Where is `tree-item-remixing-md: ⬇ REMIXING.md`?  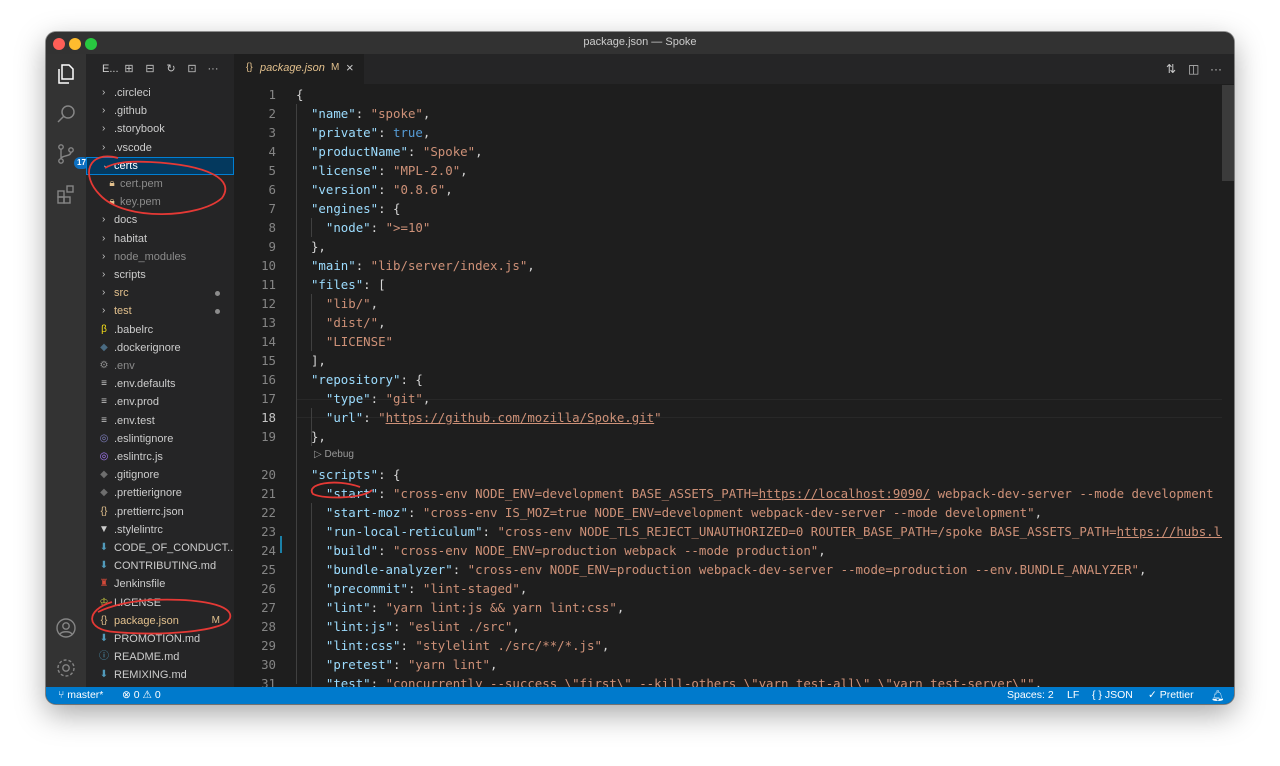
tree-item-remixing-md: ⬇ REMIXING.md is located at coordinates (160, 675).